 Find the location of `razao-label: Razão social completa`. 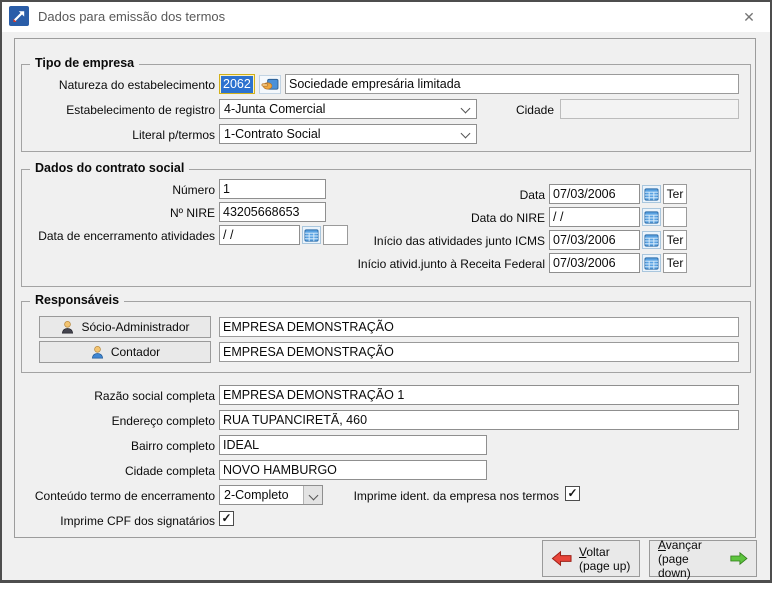

razao-label: Razão social completa is located at coordinates (154, 396).